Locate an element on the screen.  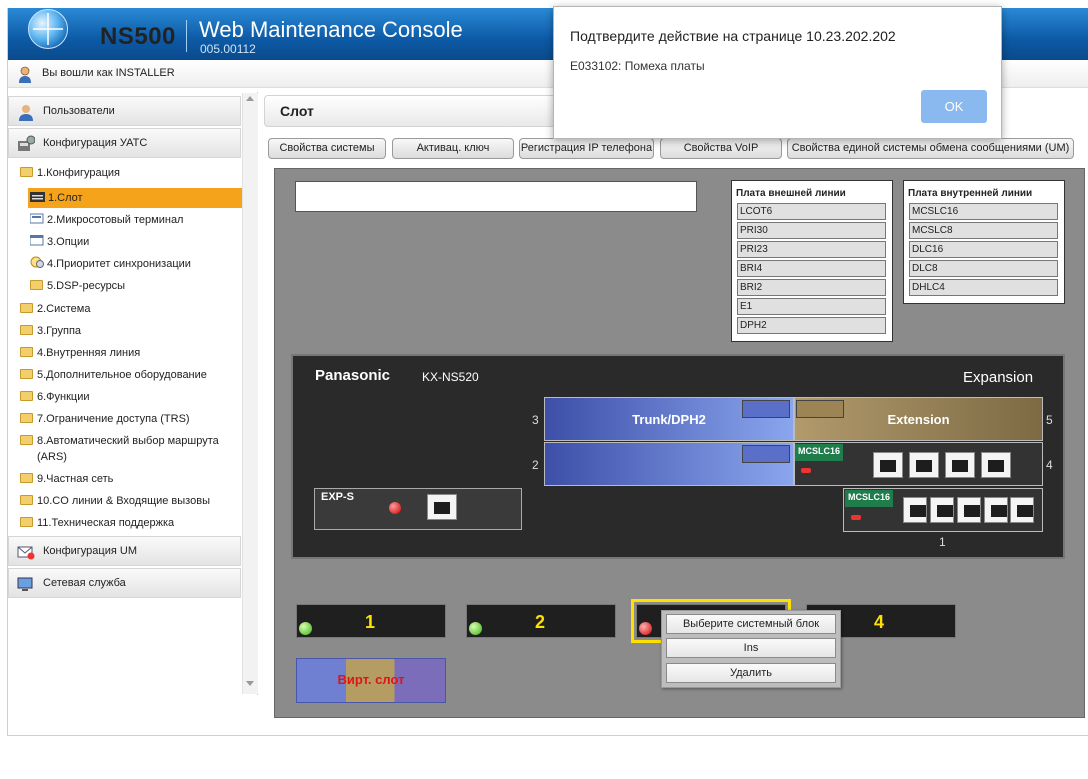
menu-item-delete: Удалить is located at coordinates (751, 673).